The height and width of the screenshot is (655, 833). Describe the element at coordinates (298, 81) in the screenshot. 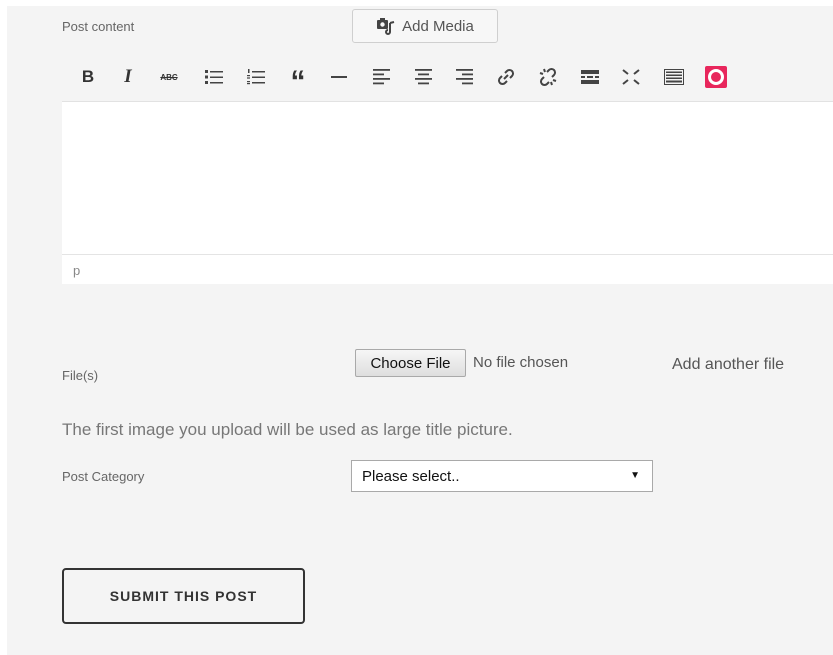

I see `blockquote-icon: “` at that location.